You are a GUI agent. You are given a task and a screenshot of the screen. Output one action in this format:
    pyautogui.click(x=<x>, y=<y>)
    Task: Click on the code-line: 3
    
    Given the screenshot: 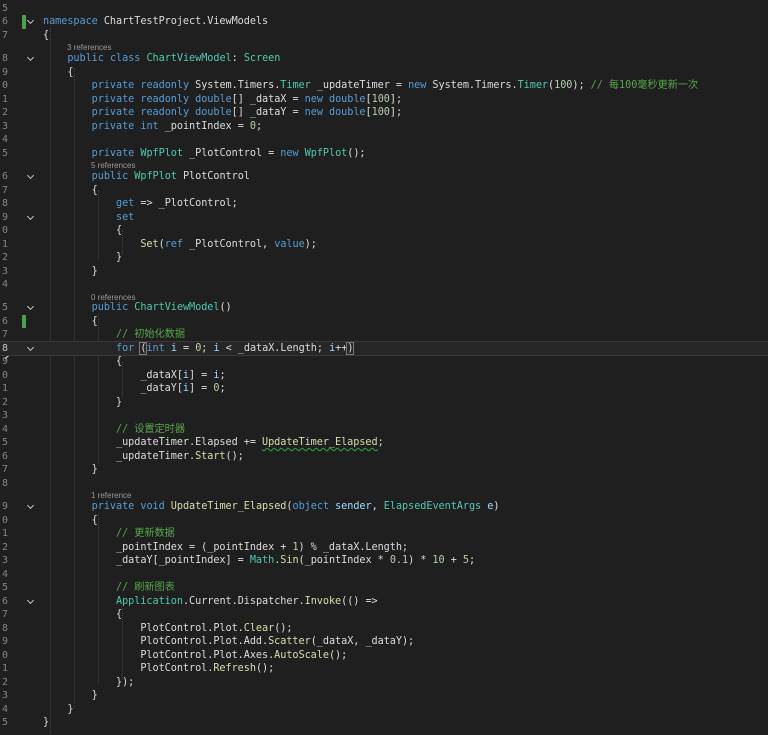 What is the action you would take?
    pyautogui.click(x=384, y=416)
    